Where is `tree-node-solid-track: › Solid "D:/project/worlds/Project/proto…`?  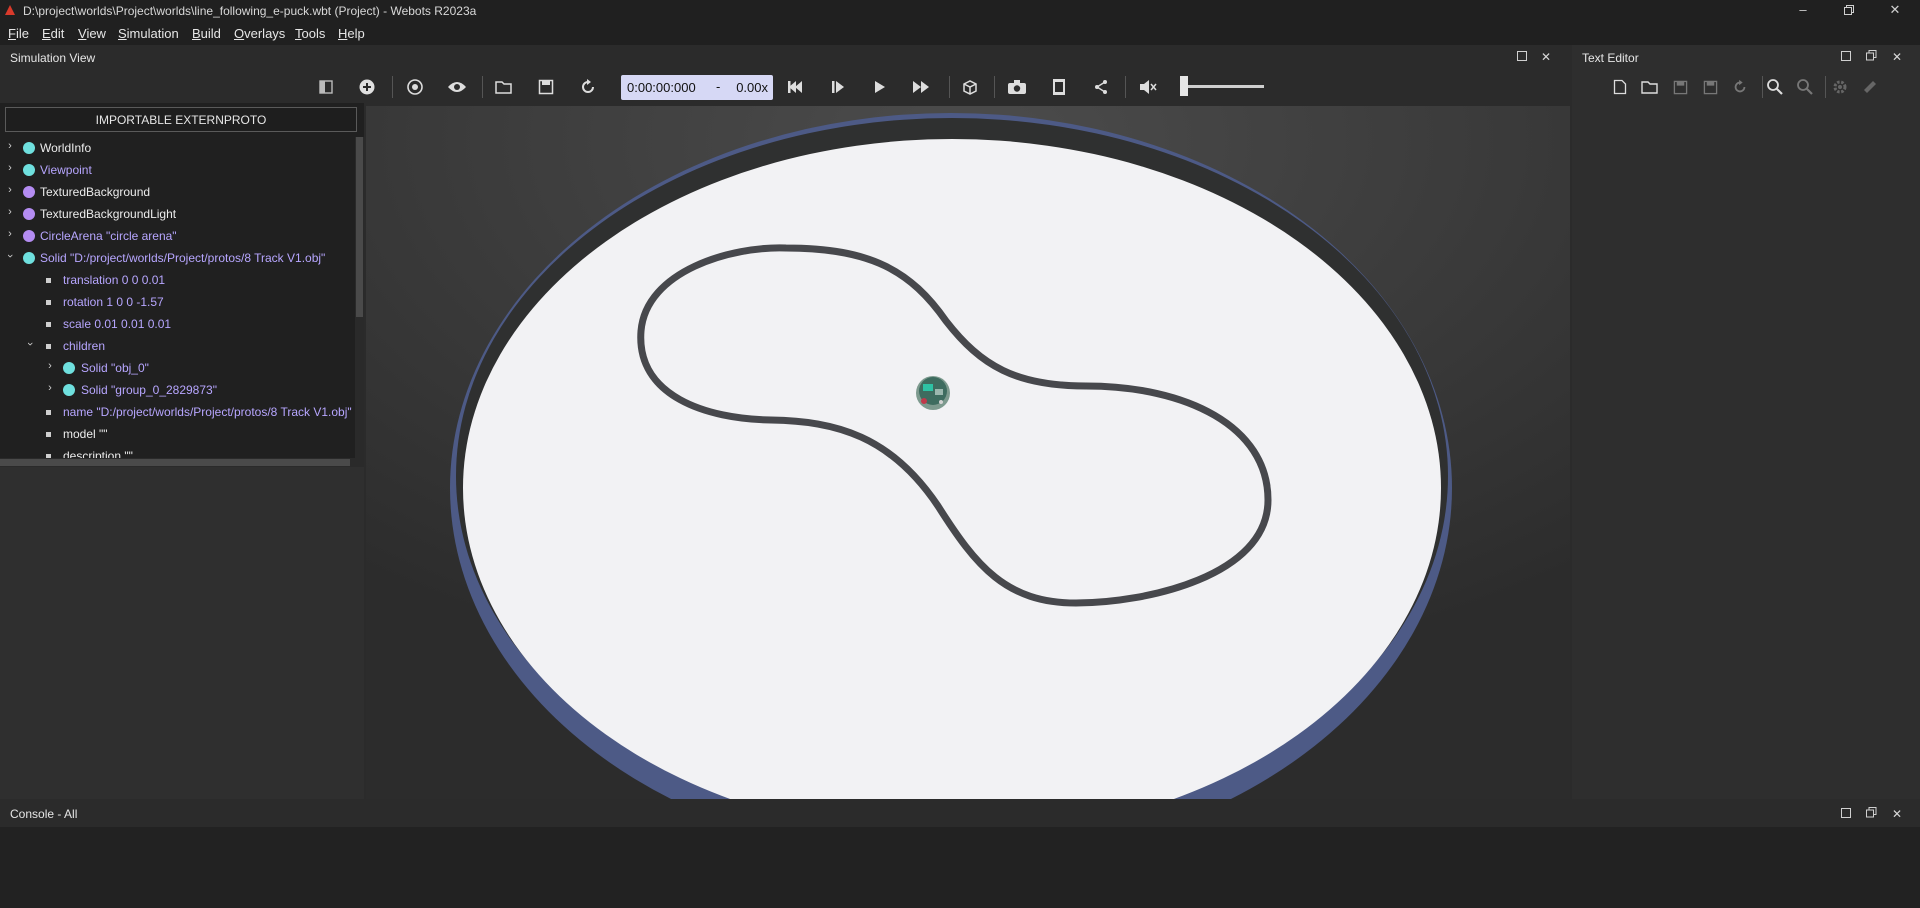 tree-node-solid-track: › Solid "D:/project/worlds/Project/proto… is located at coordinates (177, 258).